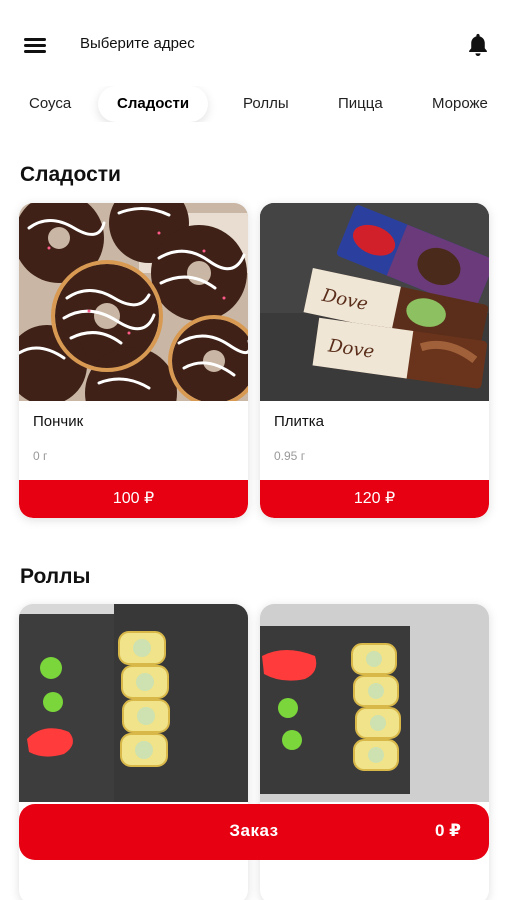 This screenshot has height=900, width=507. What do you see at coordinates (137, 43) in the screenshot?
I see `address-selector: Выберите адрес` at bounding box center [137, 43].